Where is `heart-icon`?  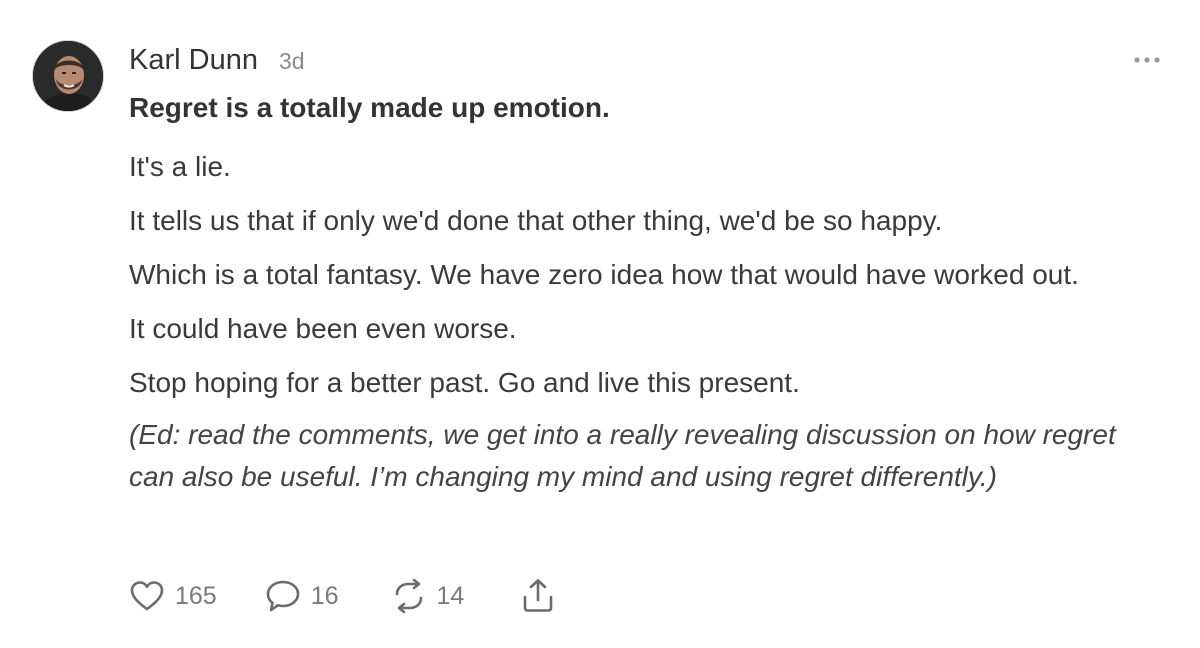
heart-icon is located at coordinates (147, 596).